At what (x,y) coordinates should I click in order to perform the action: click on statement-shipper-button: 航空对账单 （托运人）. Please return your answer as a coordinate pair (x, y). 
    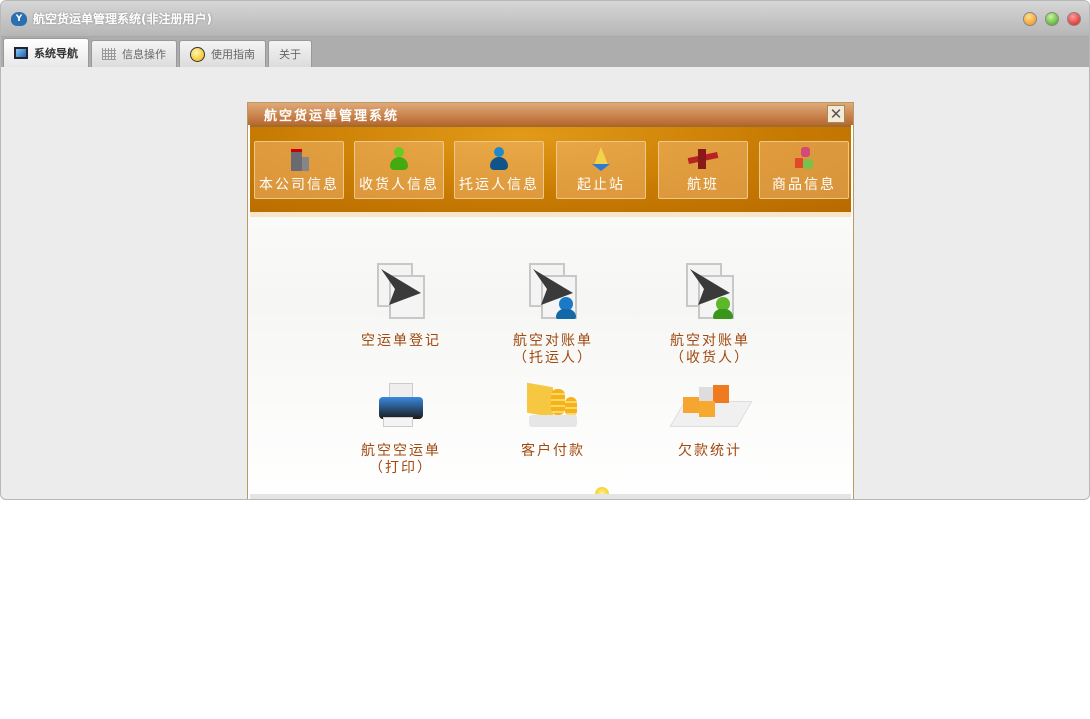
    Looking at the image, I should click on (553, 314).